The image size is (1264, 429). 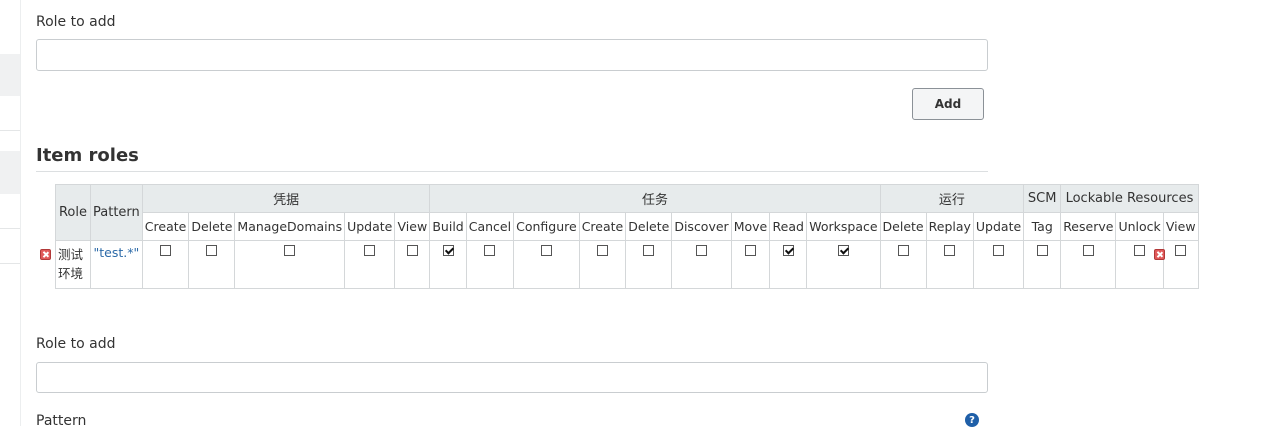 I want to click on role-to-add-label: Role to add, so click(x=76, y=22).